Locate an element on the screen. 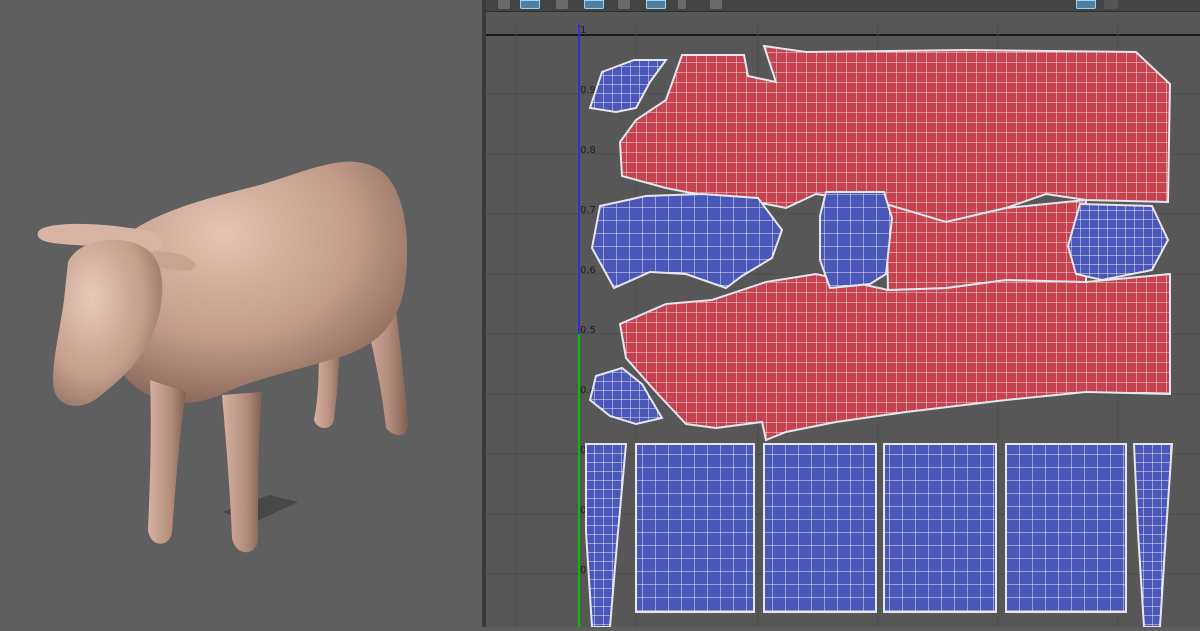 The image size is (1200, 631). leg-front-left is located at coordinates (167, 462).